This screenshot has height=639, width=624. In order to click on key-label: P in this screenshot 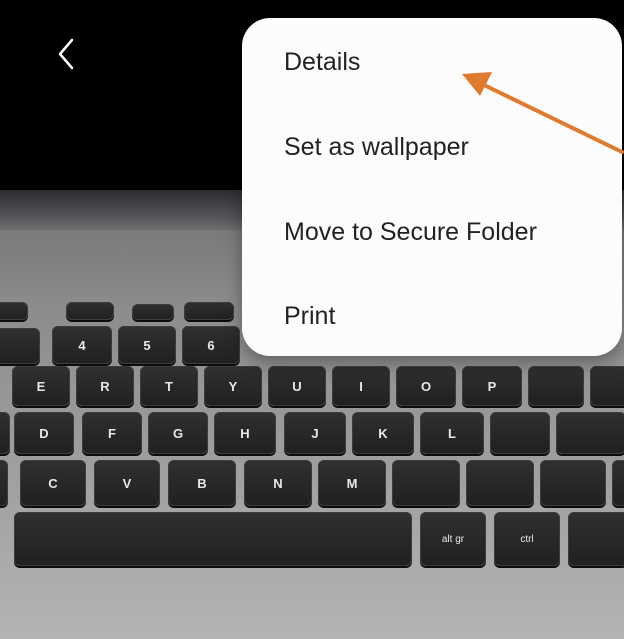, I will do `click(492, 386)`.